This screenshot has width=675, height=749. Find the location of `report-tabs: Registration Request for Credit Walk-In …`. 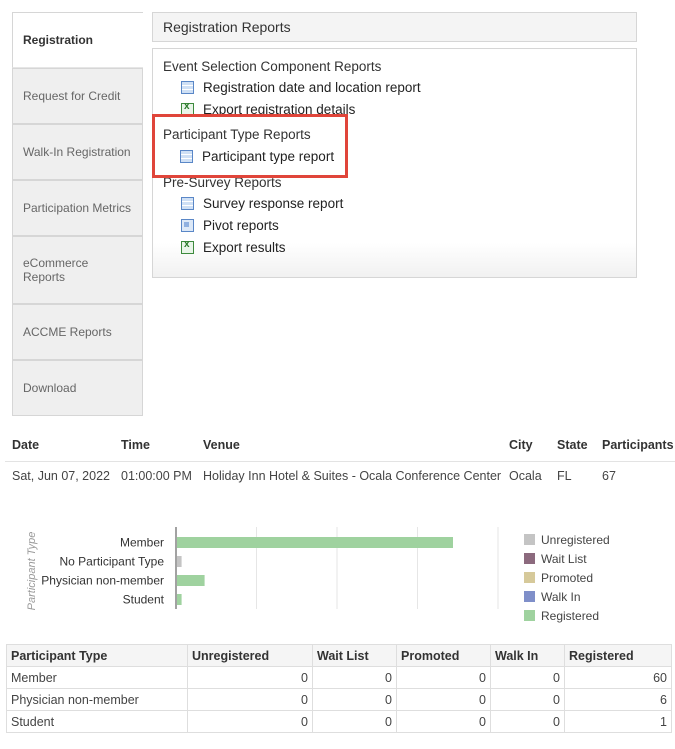

report-tabs: Registration Request for Credit Walk-In … is located at coordinates (77, 214).